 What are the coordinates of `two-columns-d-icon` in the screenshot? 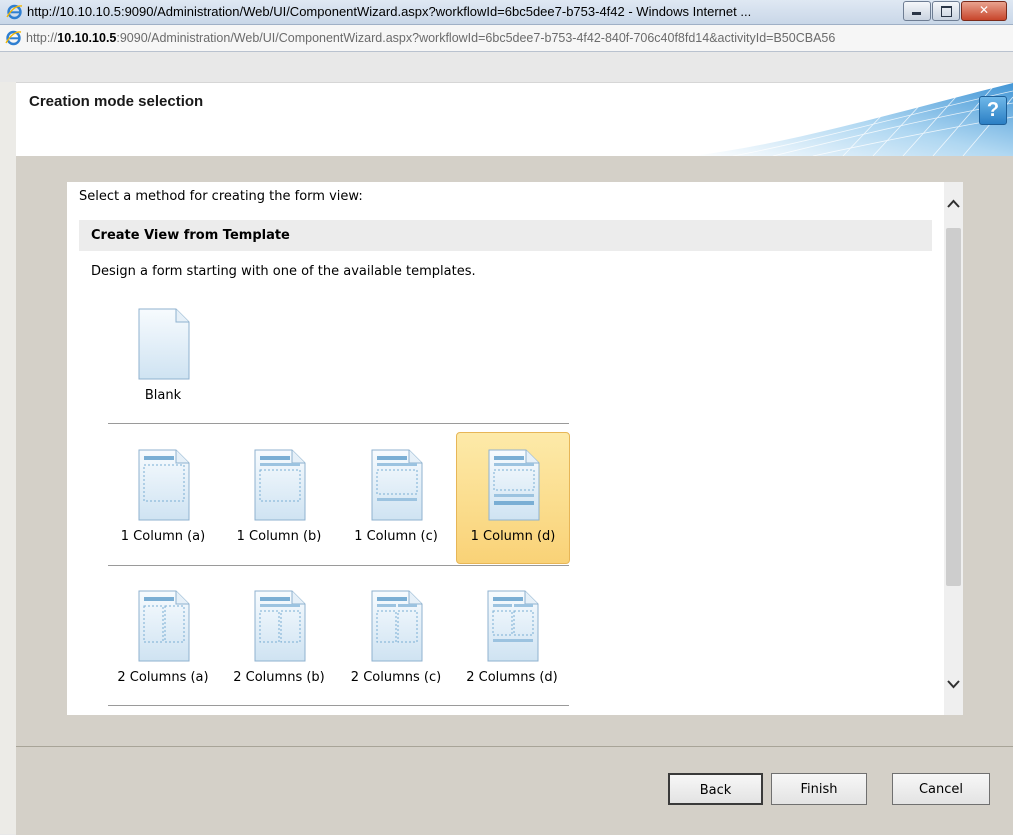 It's located at (513, 626).